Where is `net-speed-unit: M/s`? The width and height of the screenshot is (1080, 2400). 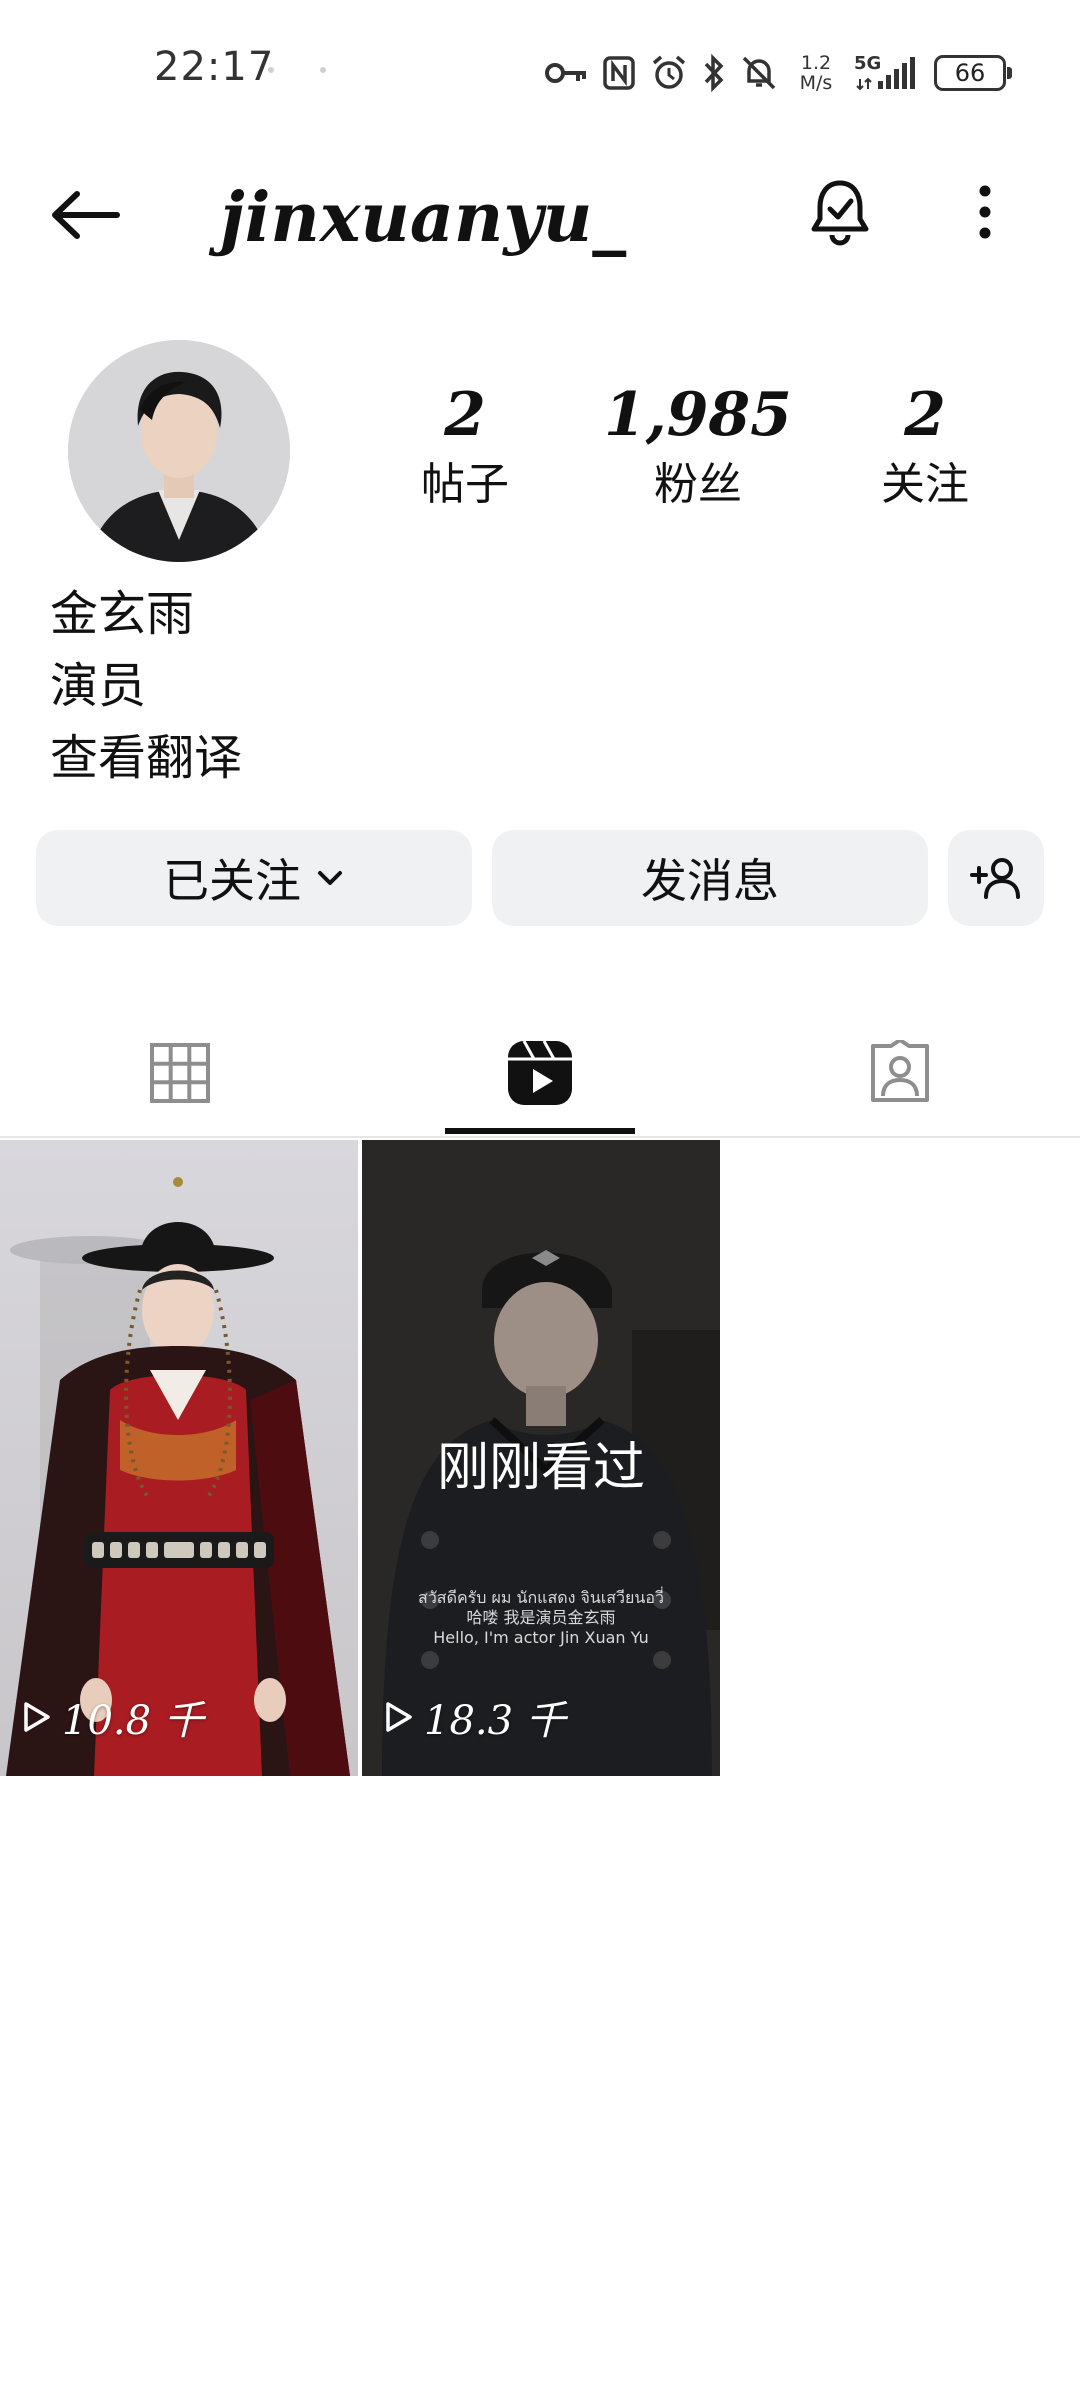
net-speed-unit: M/s is located at coordinates (816, 83).